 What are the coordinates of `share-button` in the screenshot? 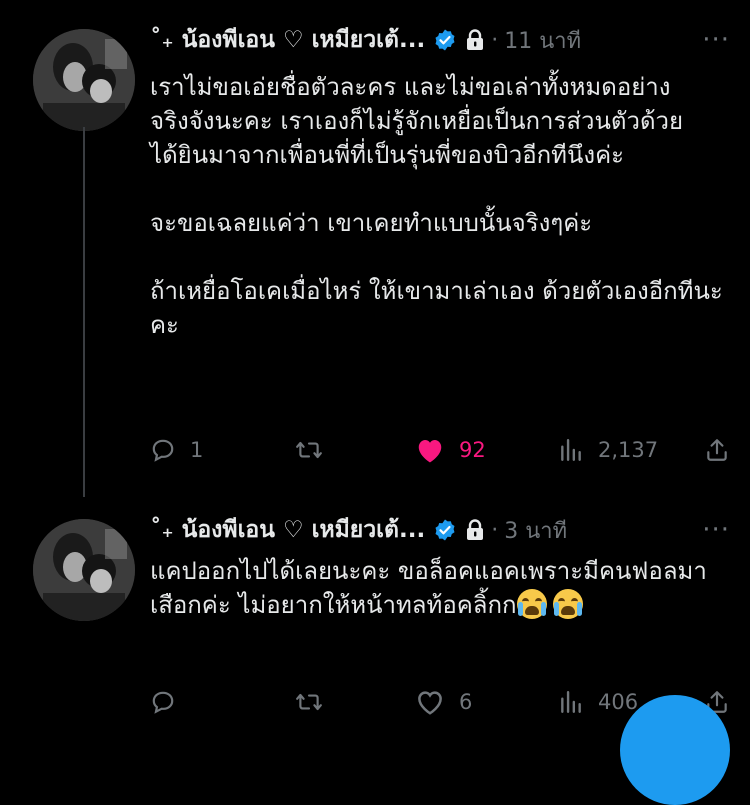 It's located at (717, 450).